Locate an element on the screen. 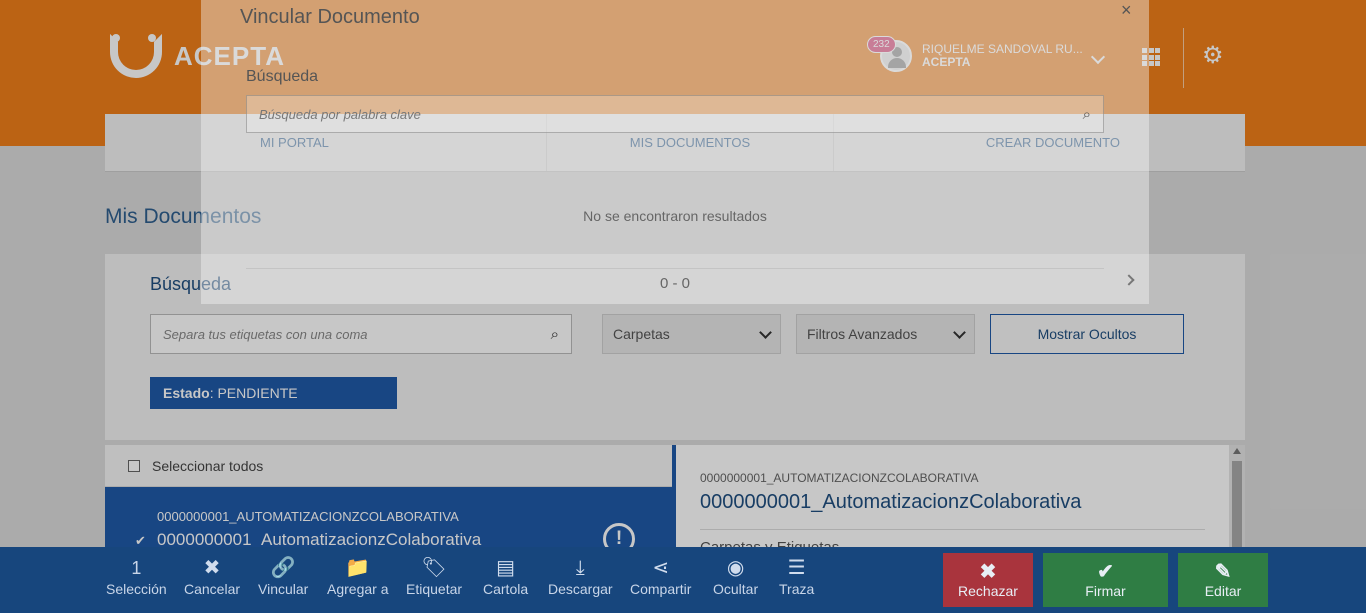  no-results-message: No se encontraron resultados is located at coordinates (675, 216).